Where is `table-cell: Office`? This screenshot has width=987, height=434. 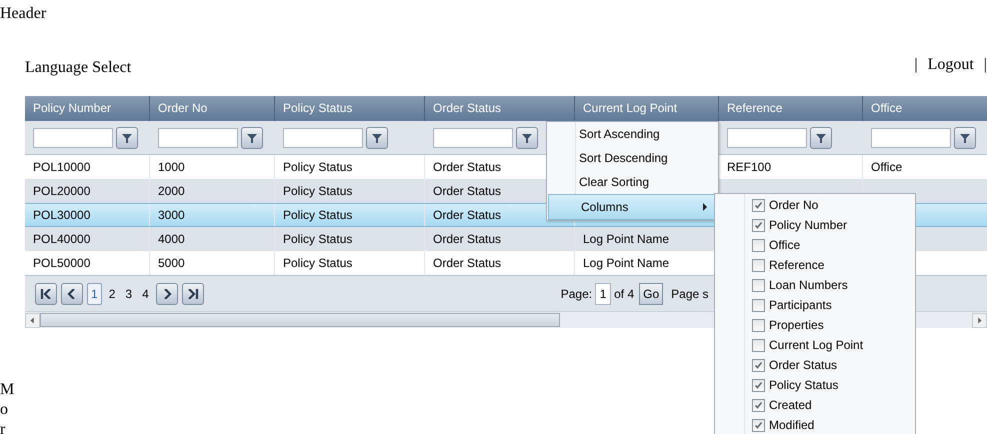
table-cell: Office is located at coordinates (886, 167).